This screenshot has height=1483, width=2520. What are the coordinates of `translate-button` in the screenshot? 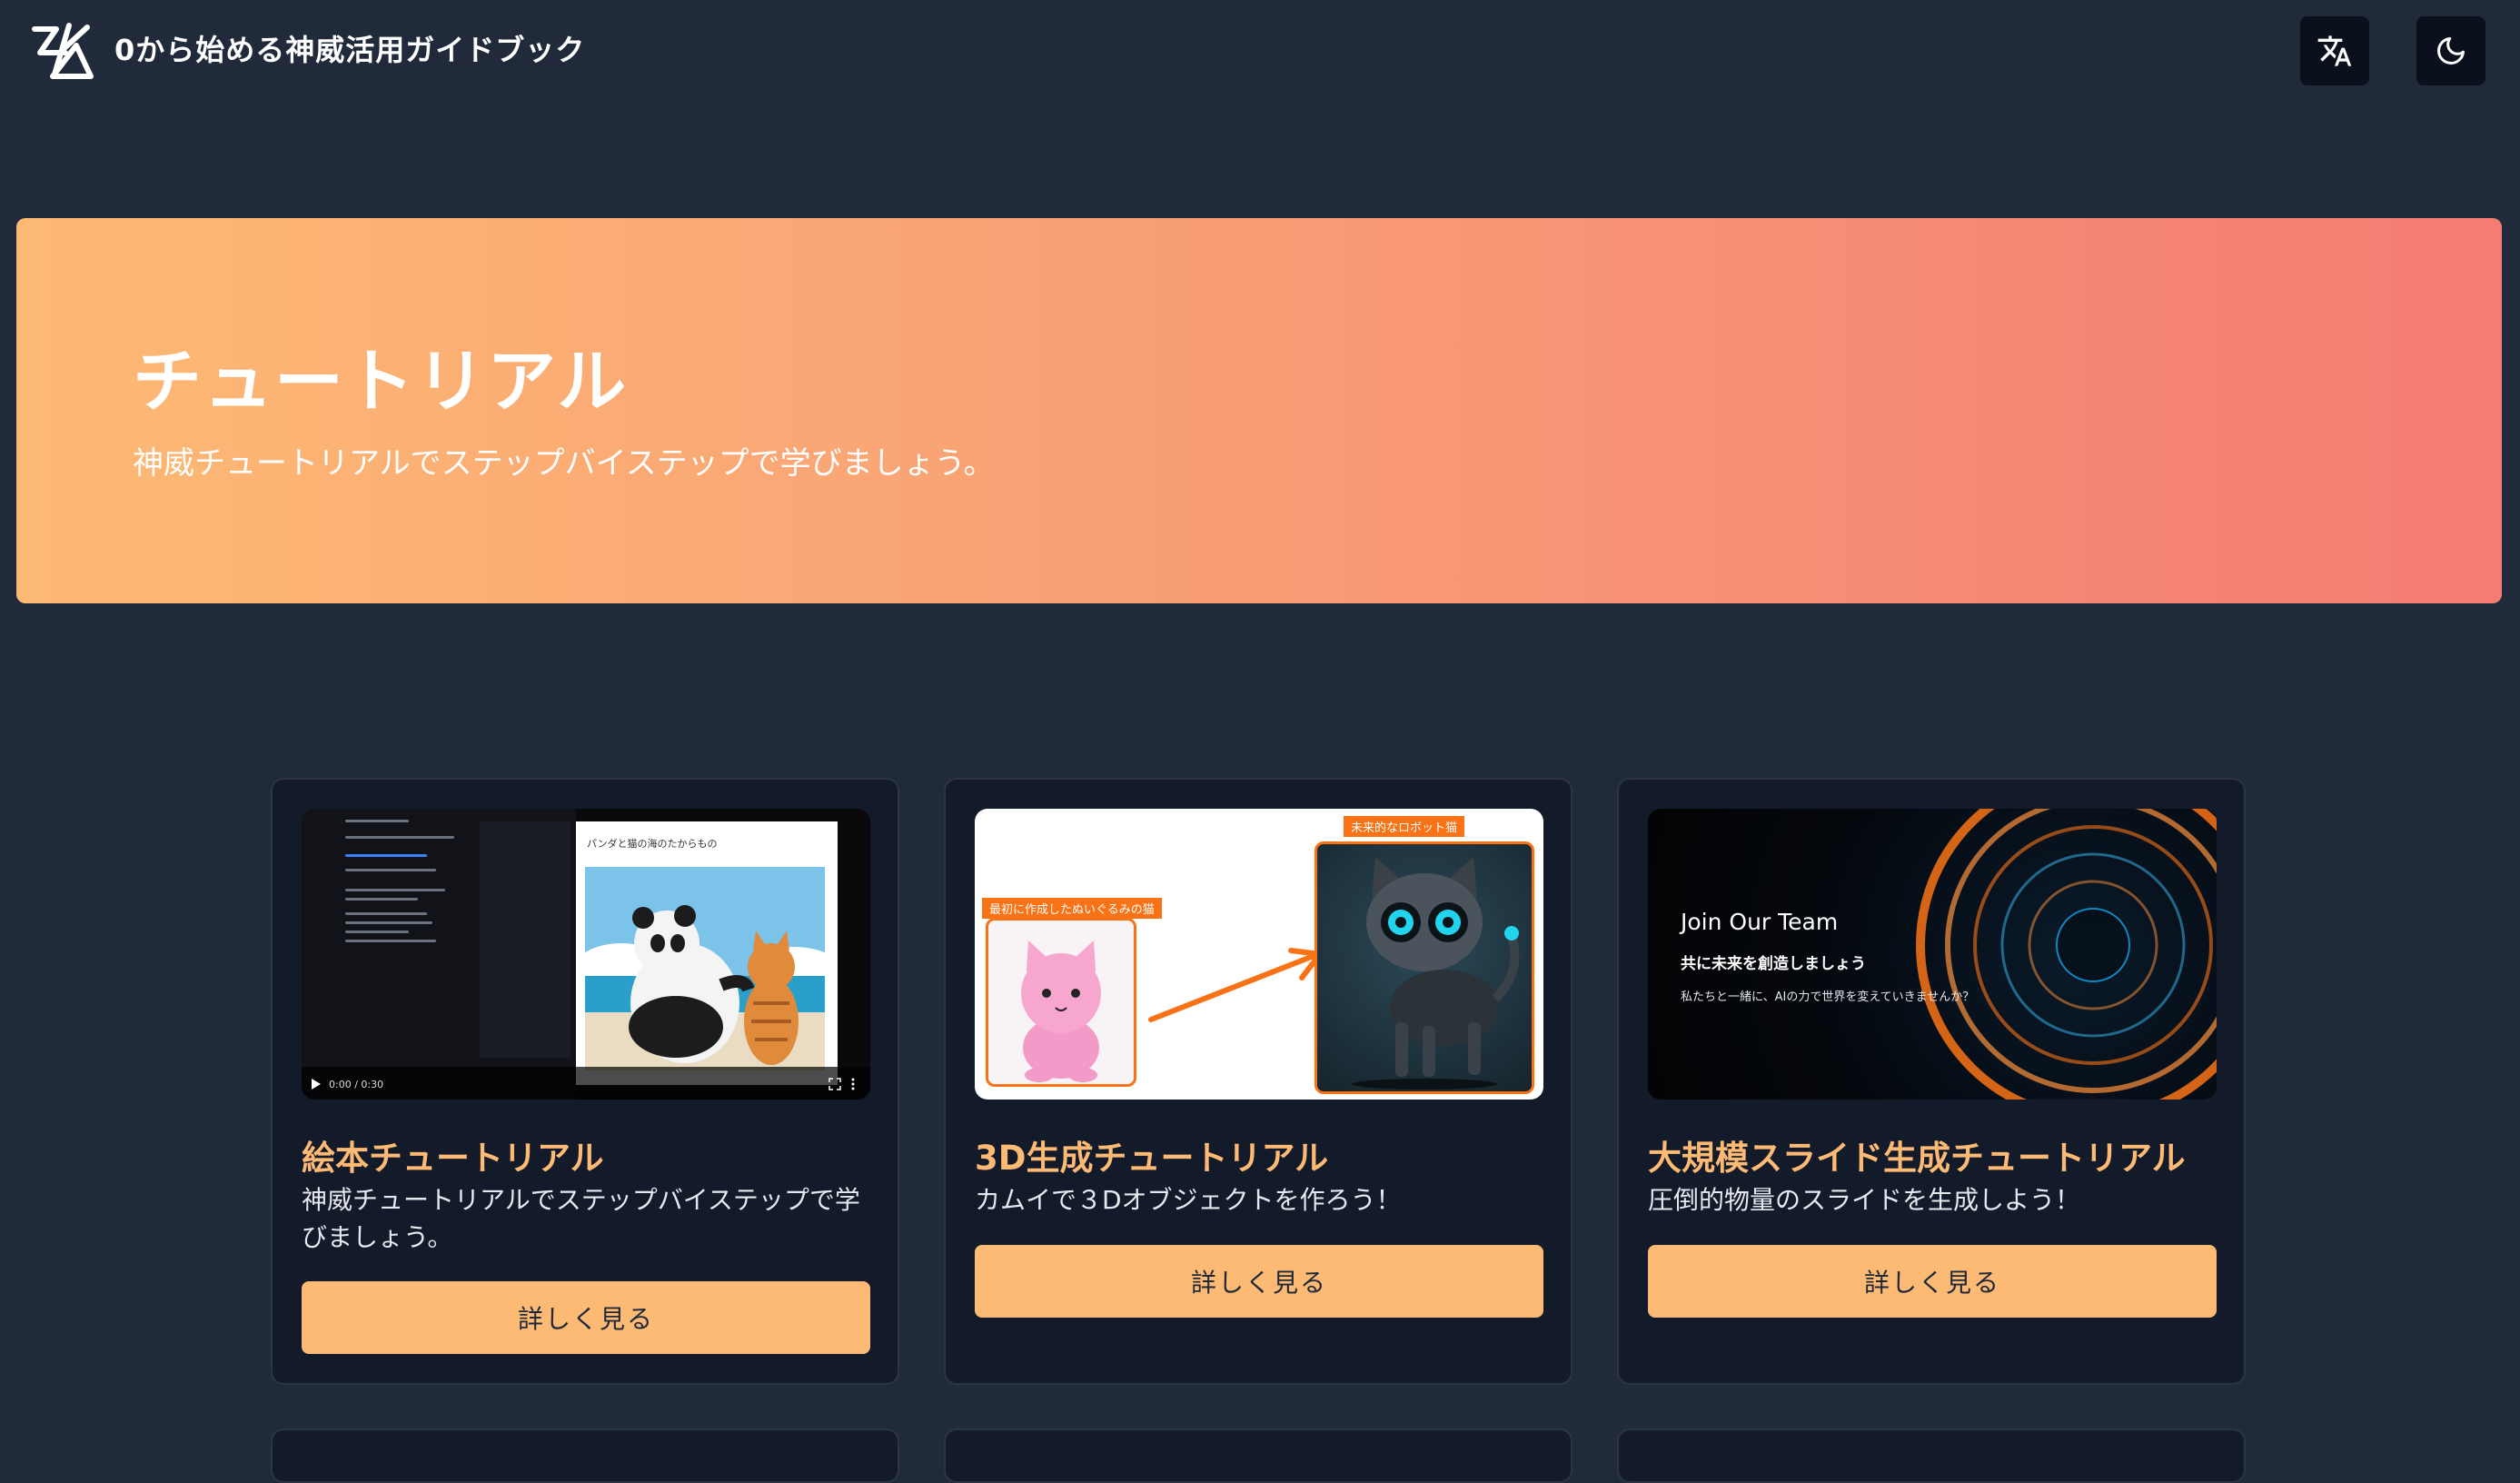 It's located at (2334, 51).